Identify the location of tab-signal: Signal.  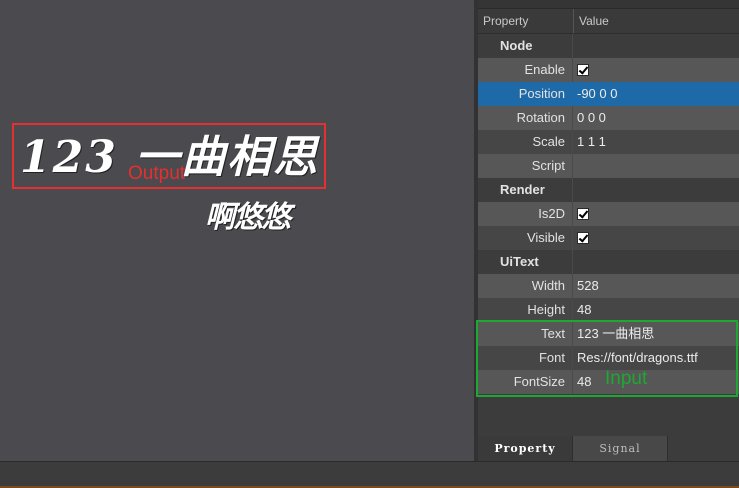
(620, 448).